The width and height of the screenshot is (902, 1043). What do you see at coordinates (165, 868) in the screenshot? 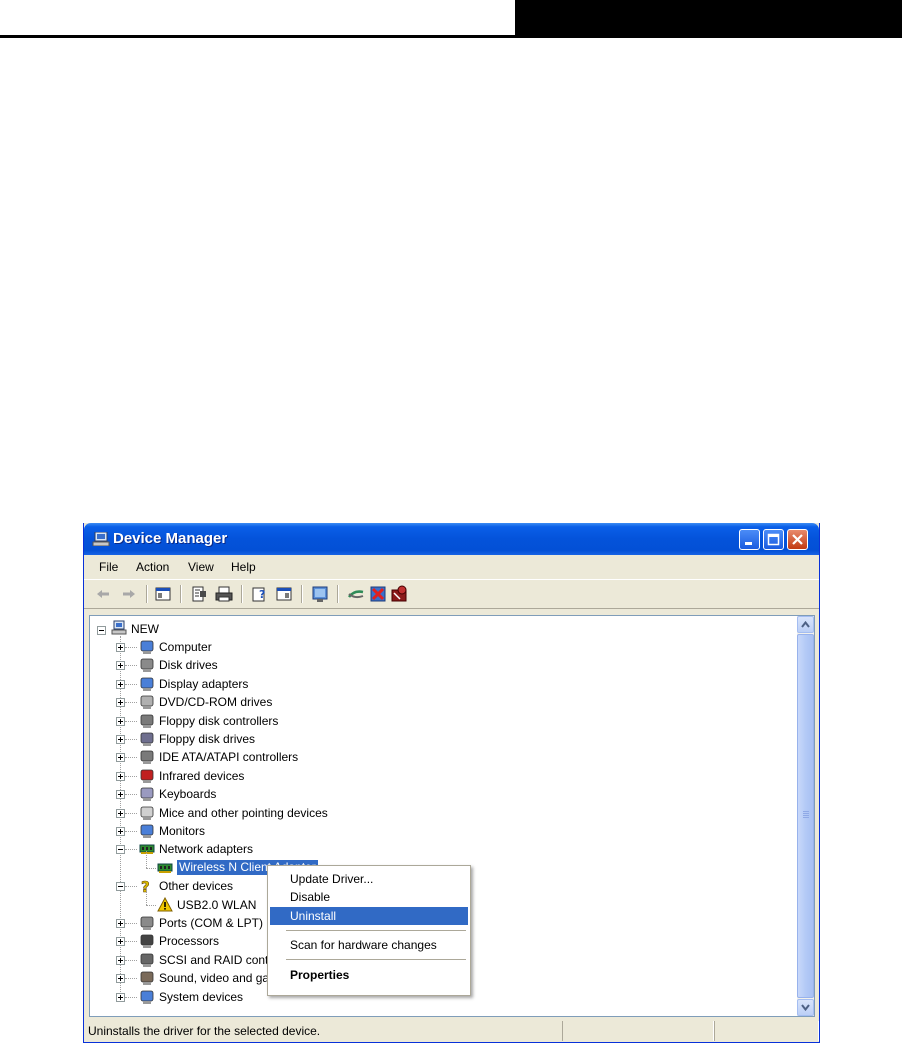
I see `network-card-icon` at bounding box center [165, 868].